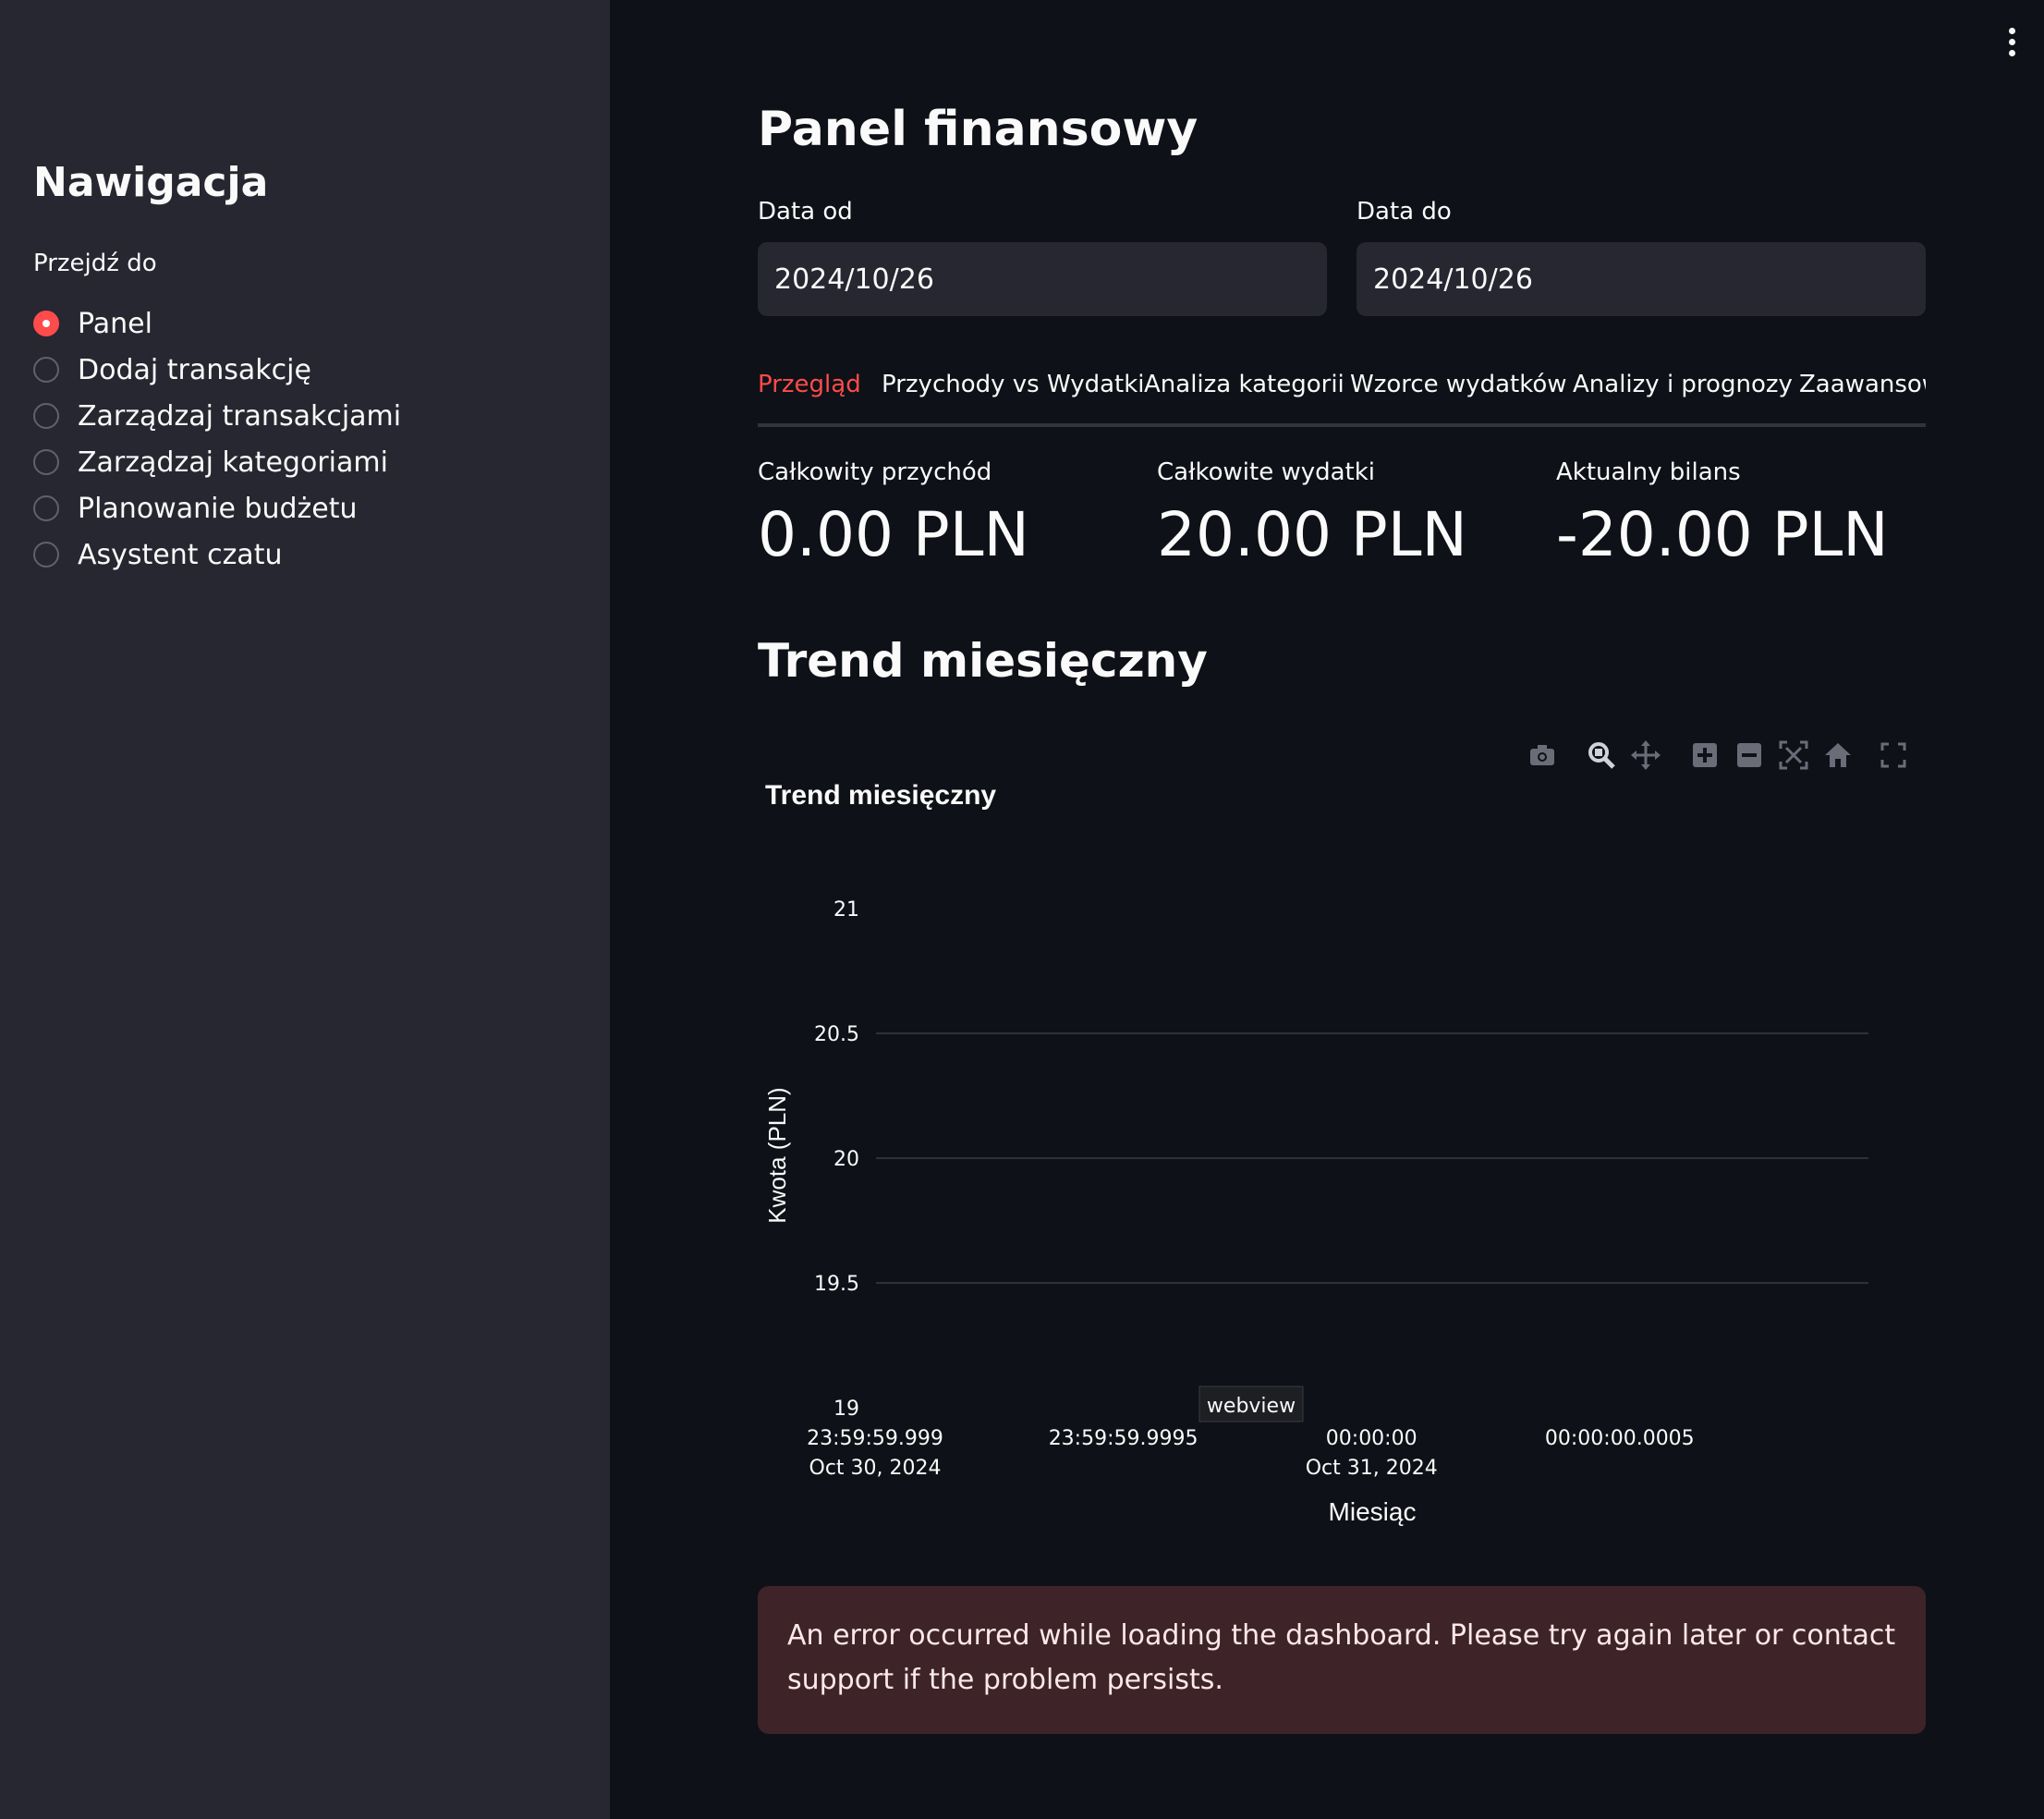  What do you see at coordinates (1373, 1511) in the screenshot?
I see `x-axis-label: Miesiąc` at bounding box center [1373, 1511].